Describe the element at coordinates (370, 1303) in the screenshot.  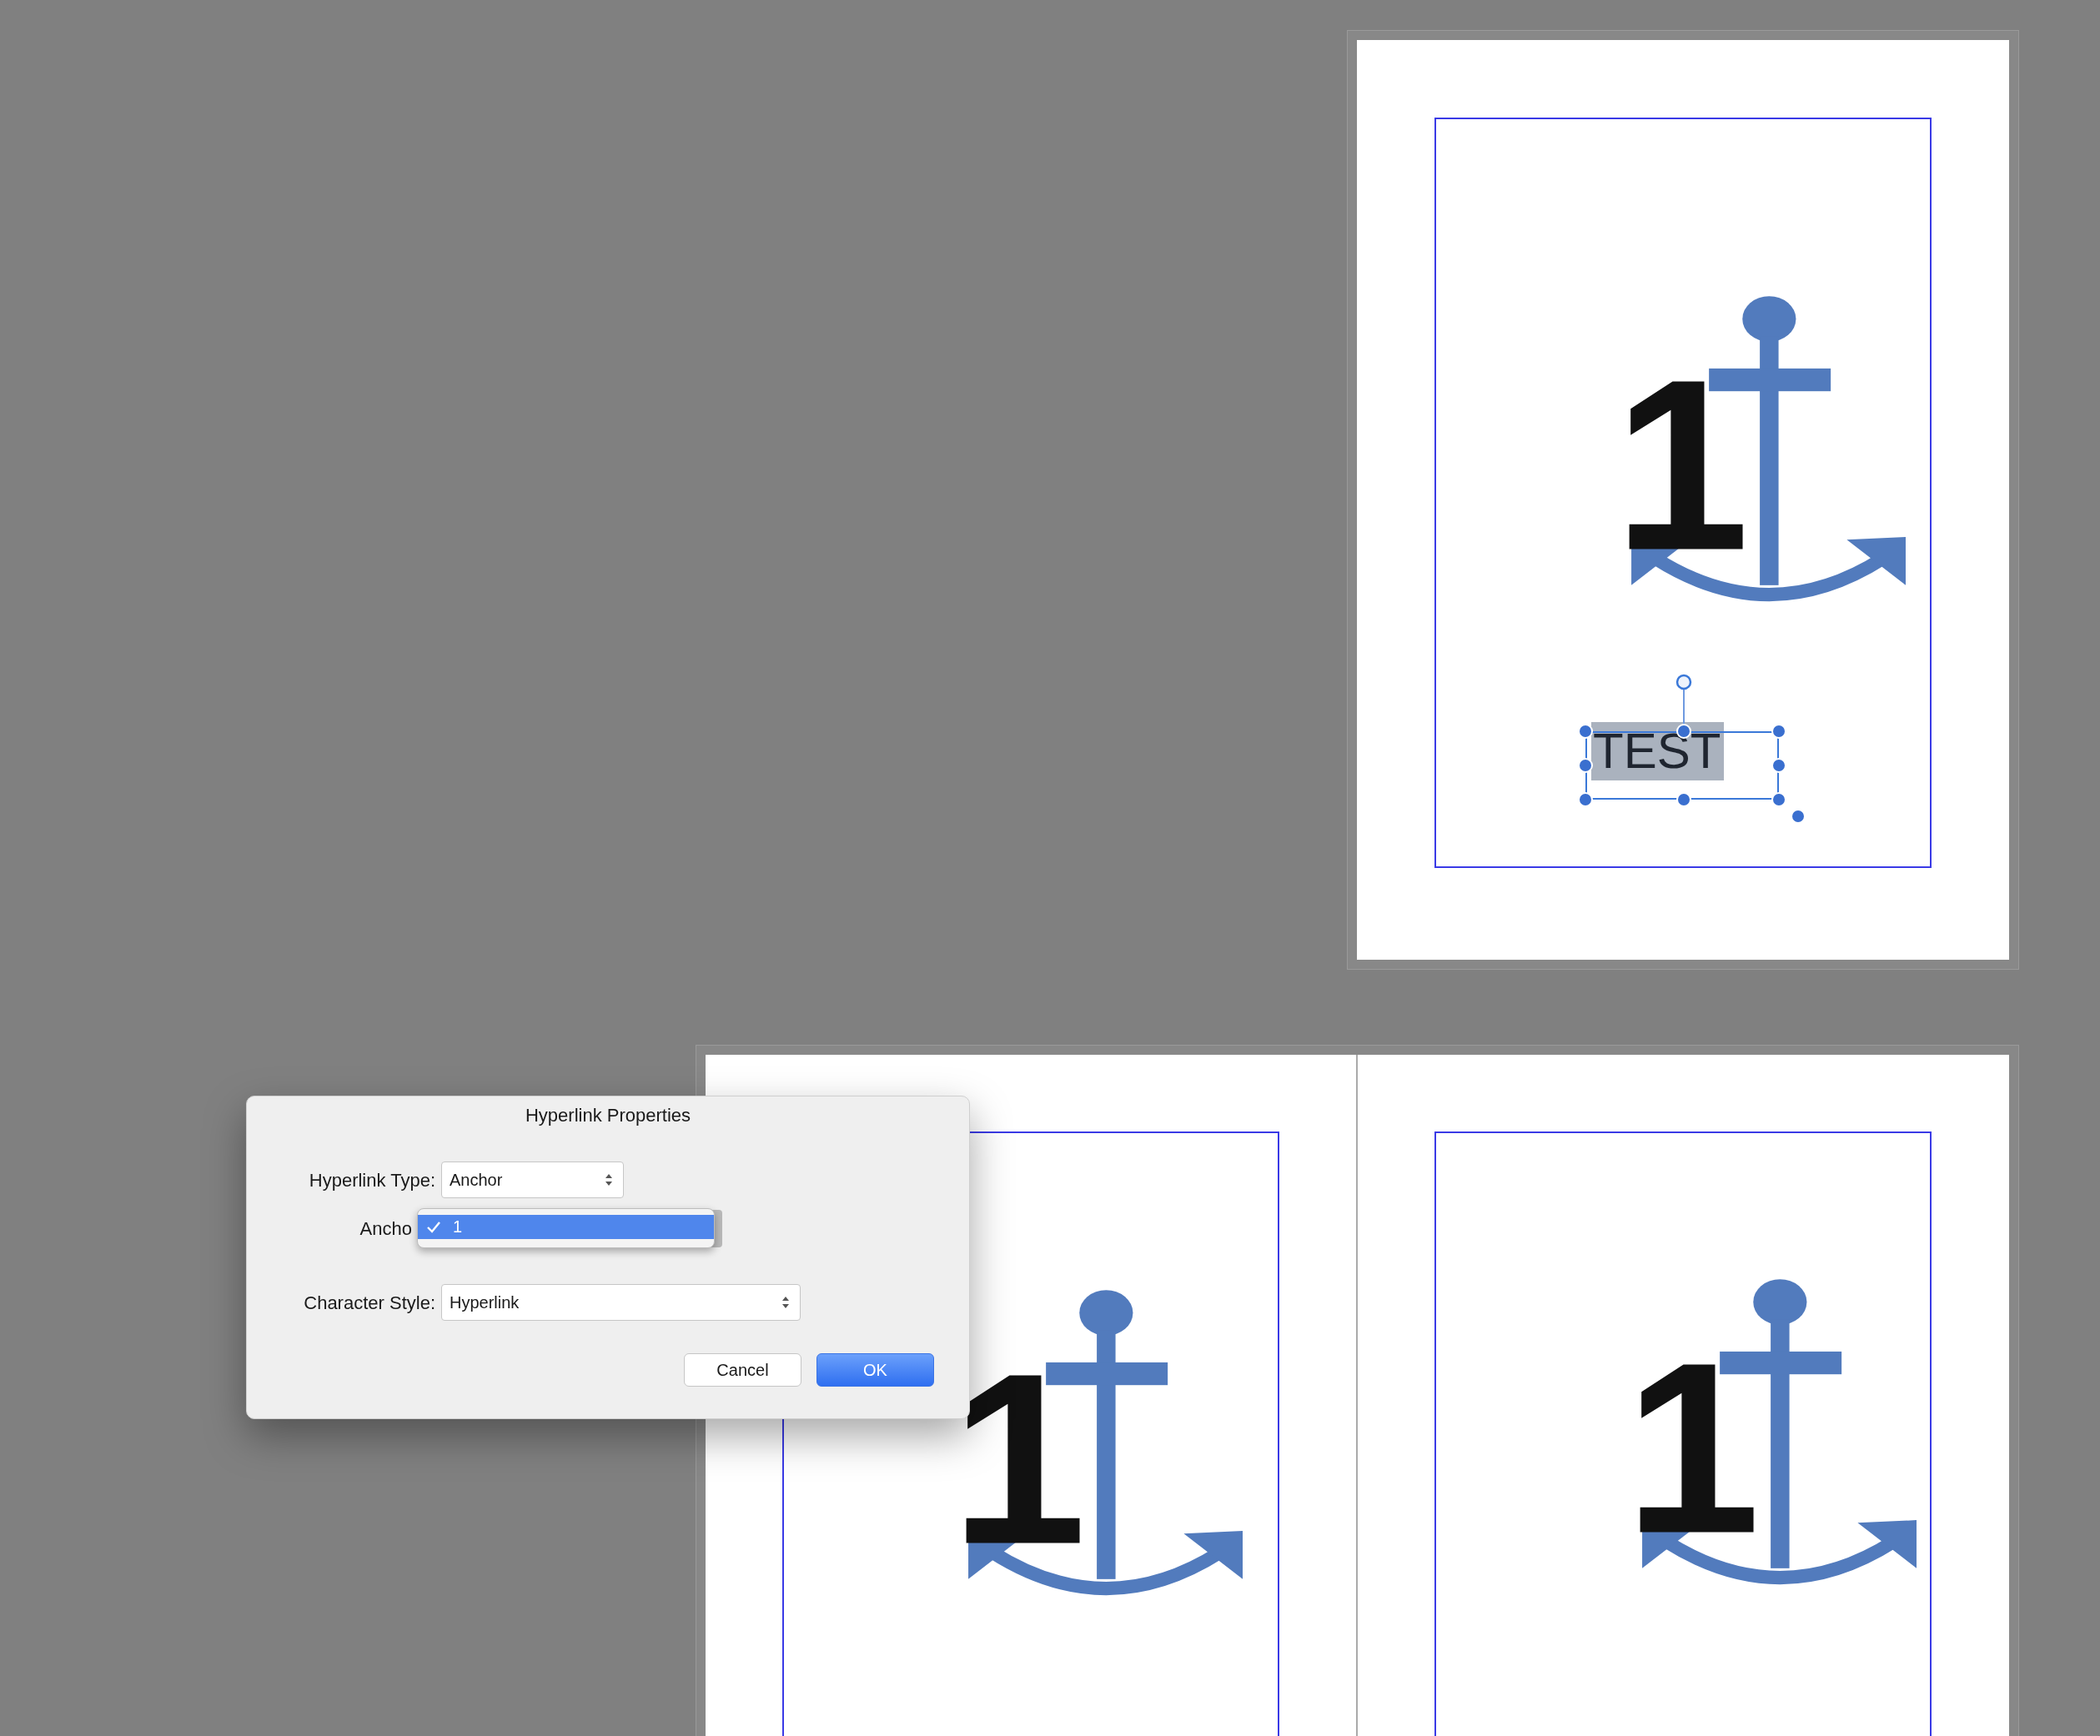
I see `field-label: Character Style:` at that location.